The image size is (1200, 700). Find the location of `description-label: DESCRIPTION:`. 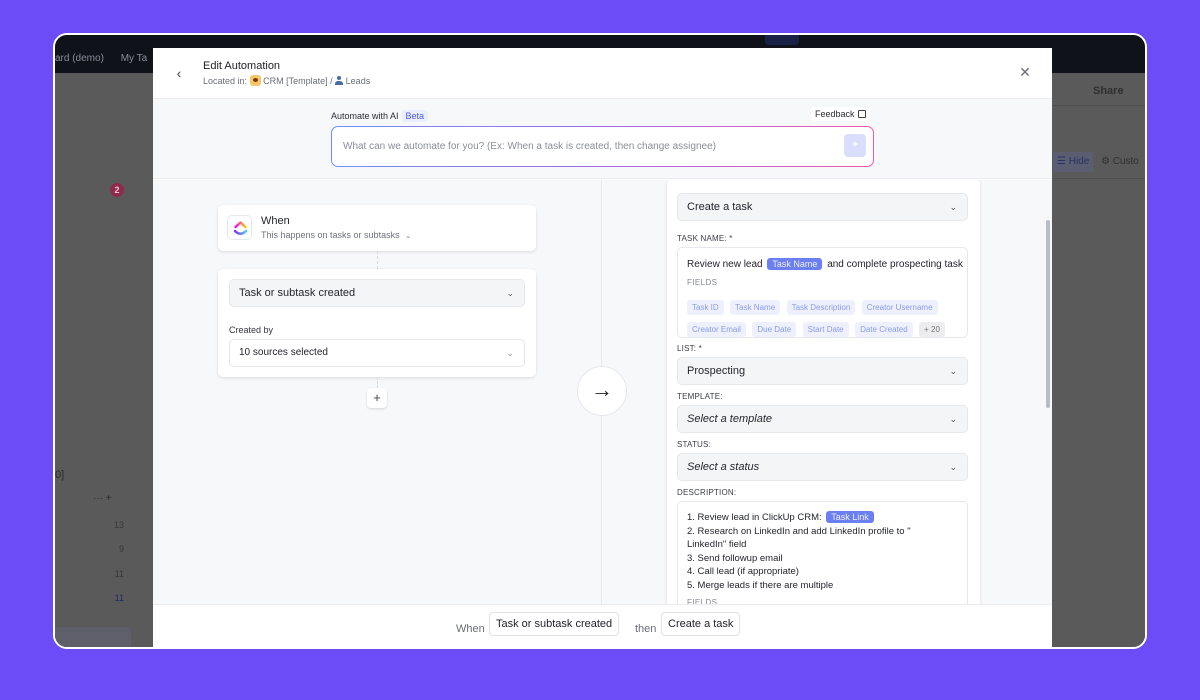

description-label: DESCRIPTION: is located at coordinates (707, 492).